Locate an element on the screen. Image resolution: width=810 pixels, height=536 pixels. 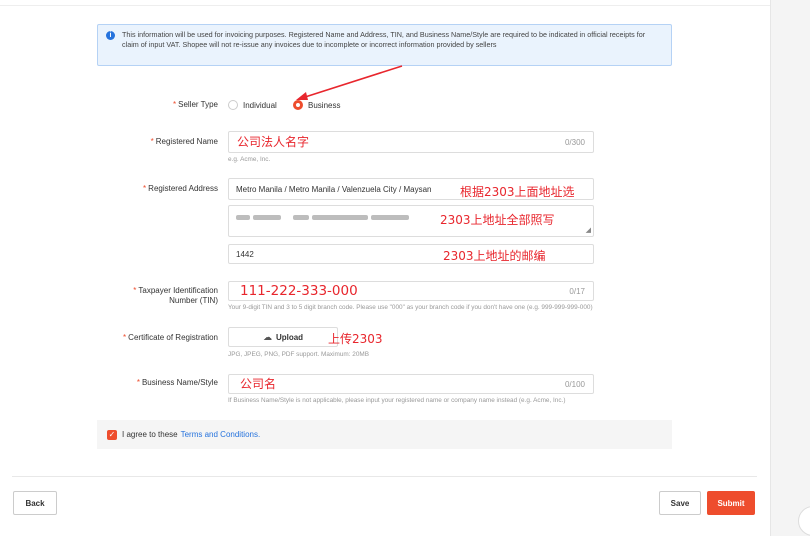
address-detail-redacted is located at coordinates (324, 217).